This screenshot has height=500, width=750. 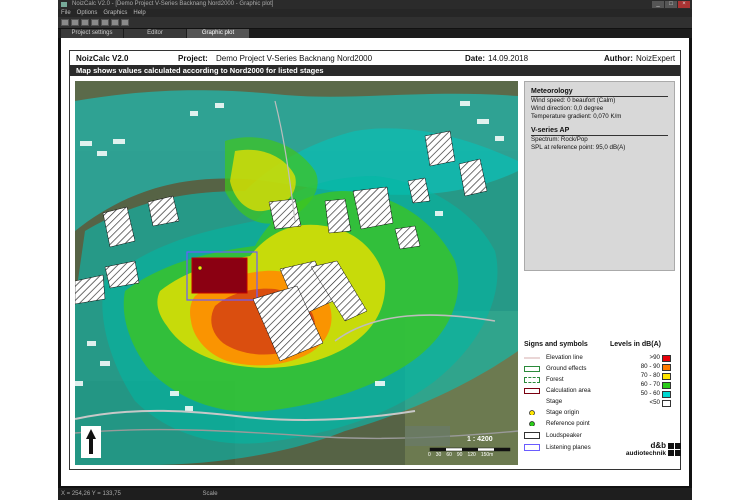 I want to click on save-icon, so click(x=75, y=22).